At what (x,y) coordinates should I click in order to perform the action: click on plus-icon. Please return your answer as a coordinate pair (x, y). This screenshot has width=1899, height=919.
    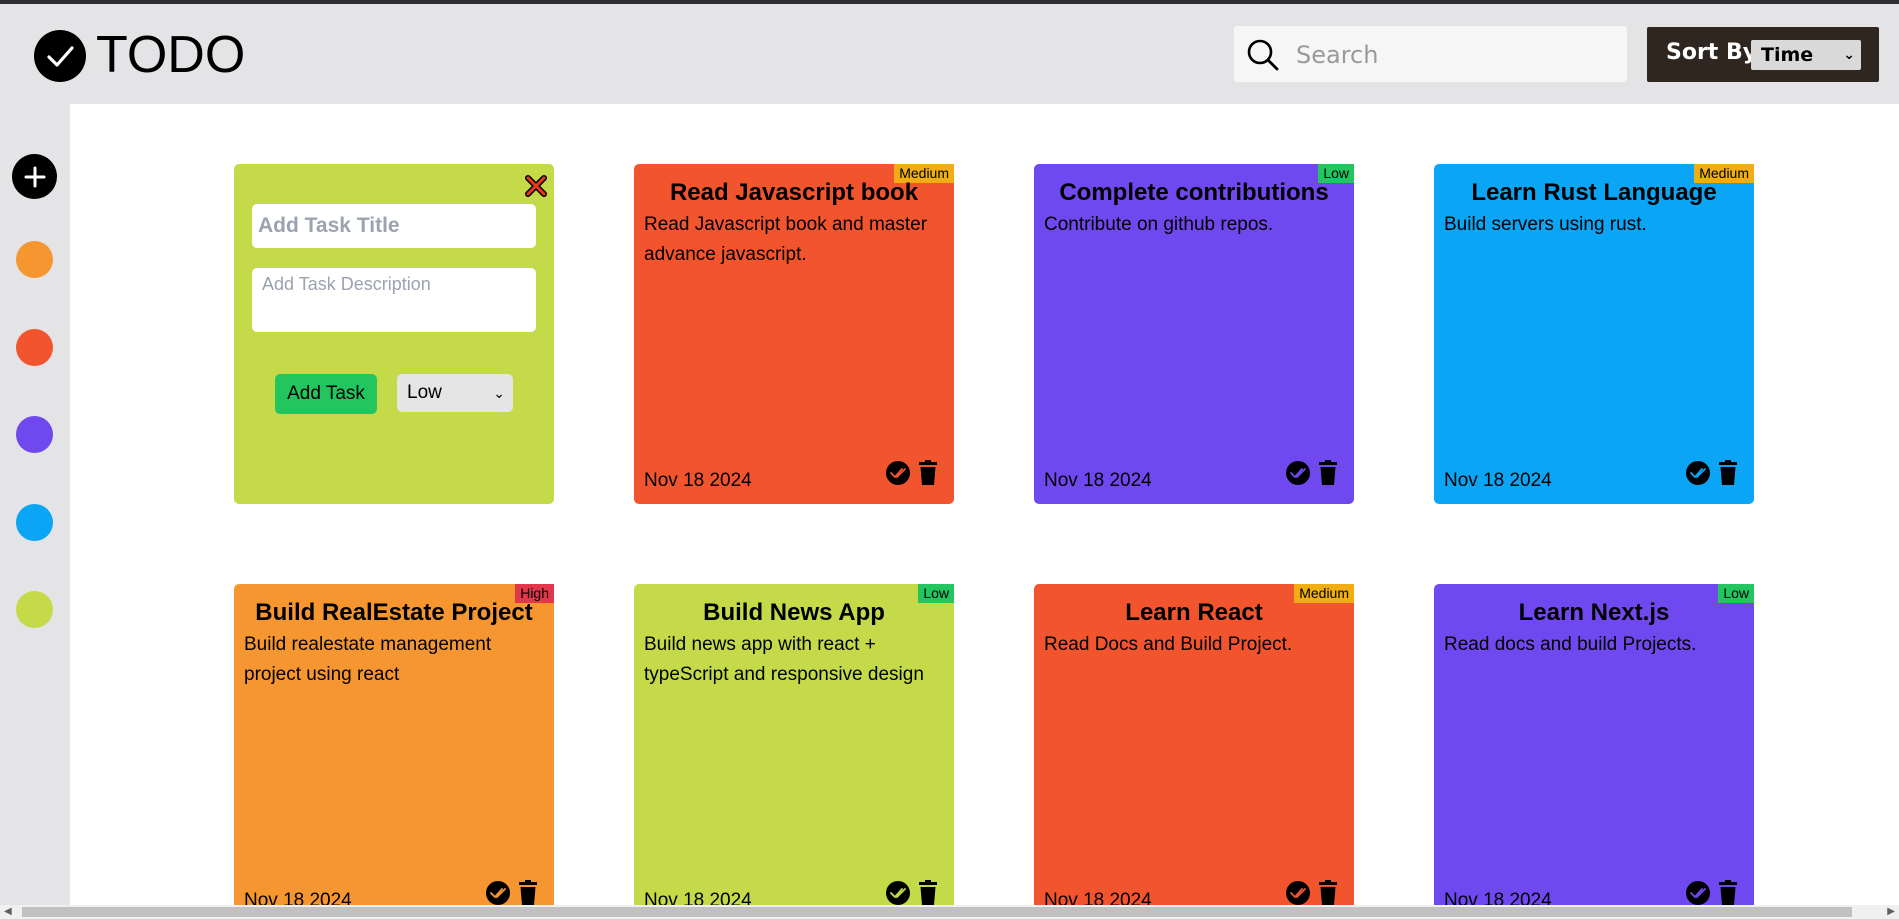
    Looking at the image, I should click on (34, 176).